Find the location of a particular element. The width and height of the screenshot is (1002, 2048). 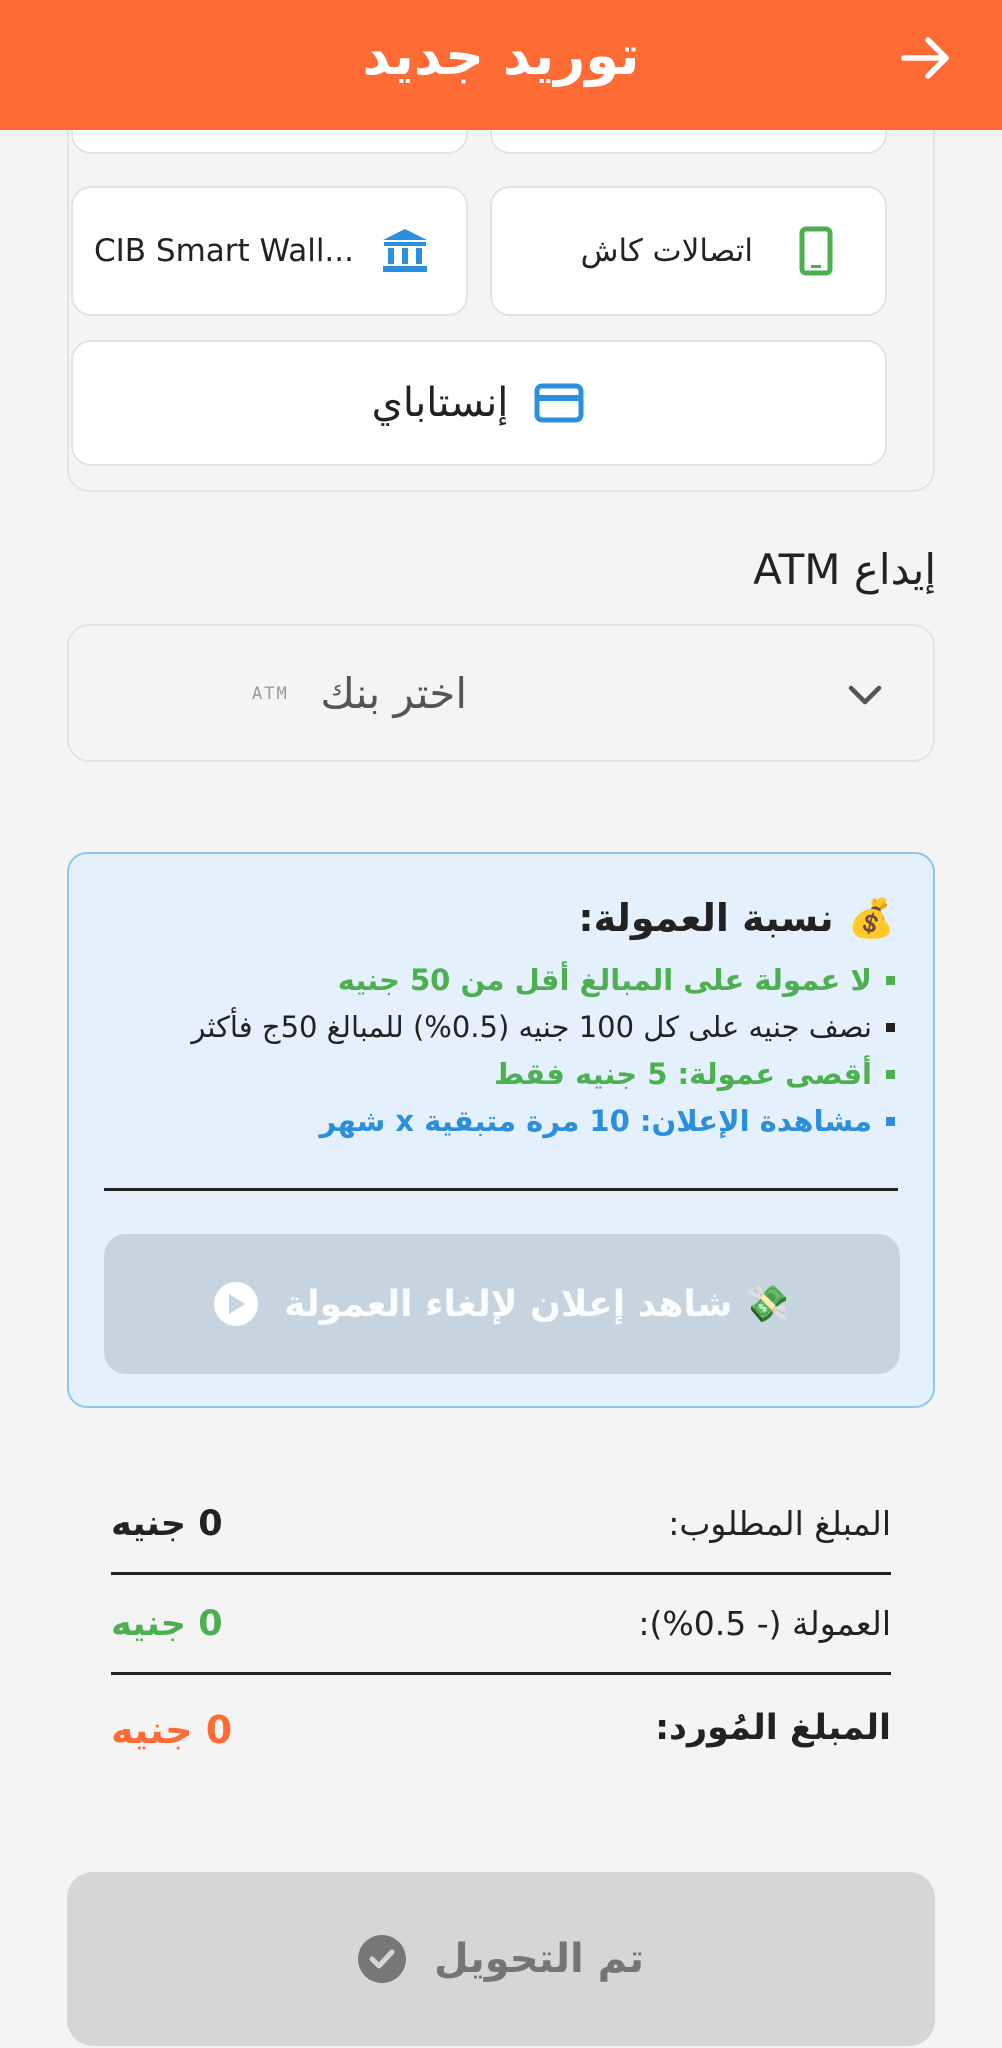

transfer-done-button: تم التحويل is located at coordinates (501, 1959).